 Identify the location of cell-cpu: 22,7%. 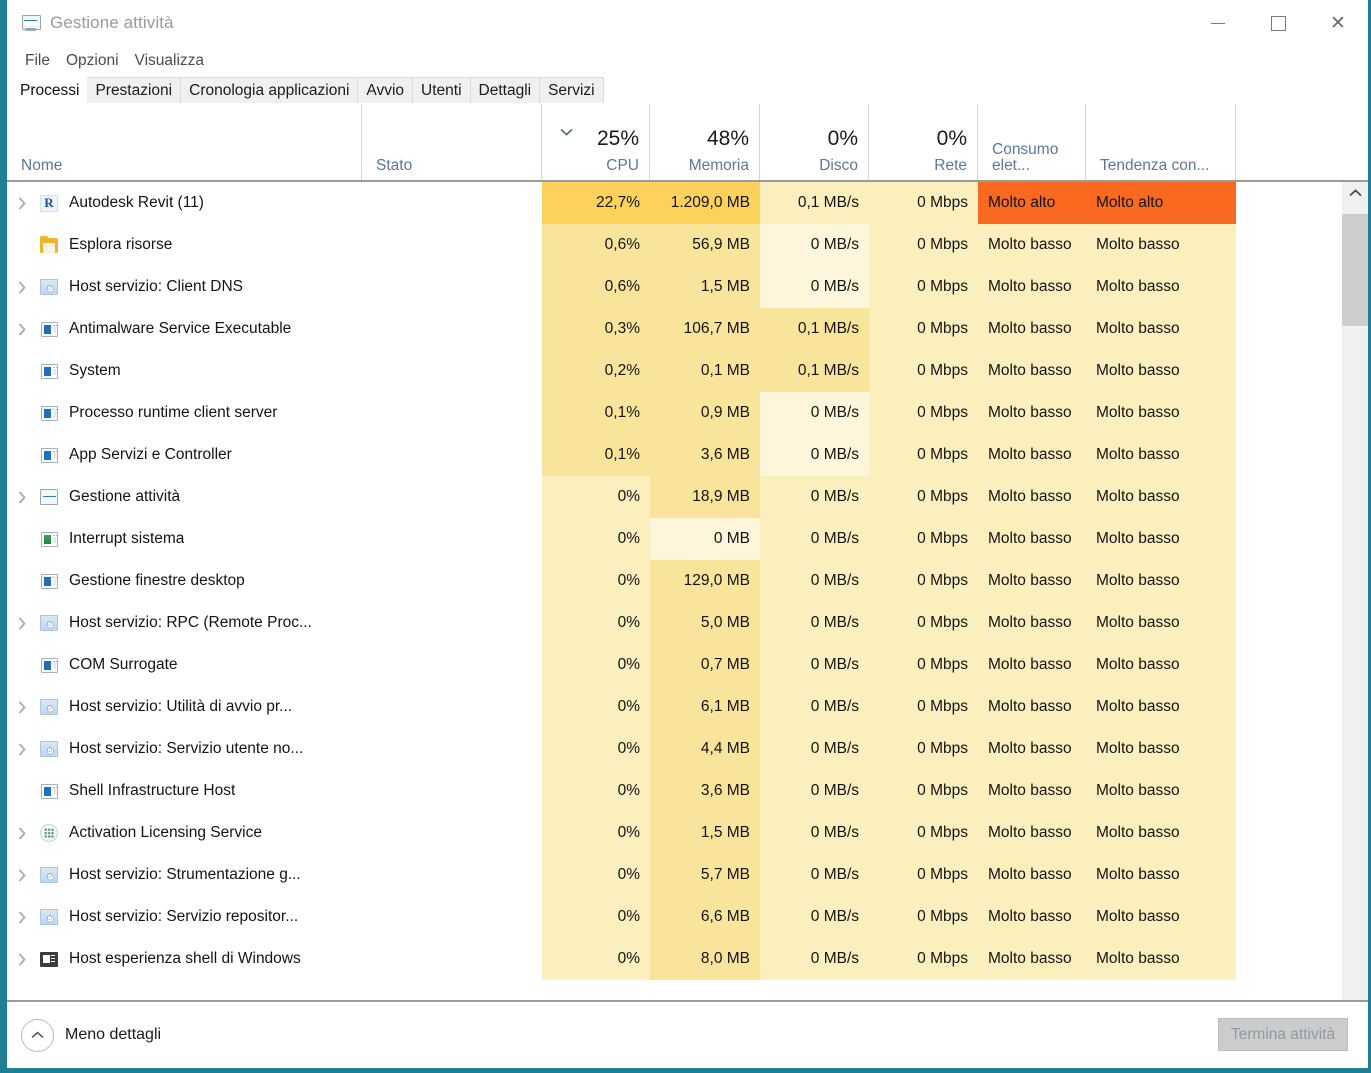
(596, 203).